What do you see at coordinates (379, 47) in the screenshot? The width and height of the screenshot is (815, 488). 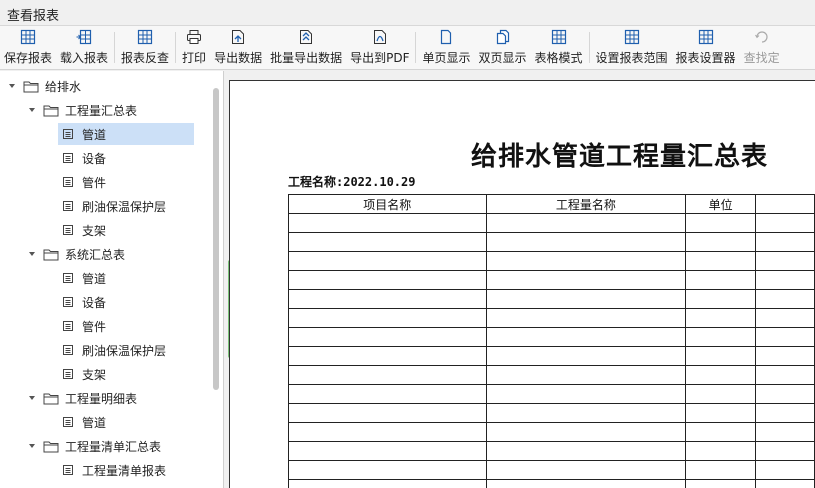 I see `export-pdf-button: 导出到PDF` at bounding box center [379, 47].